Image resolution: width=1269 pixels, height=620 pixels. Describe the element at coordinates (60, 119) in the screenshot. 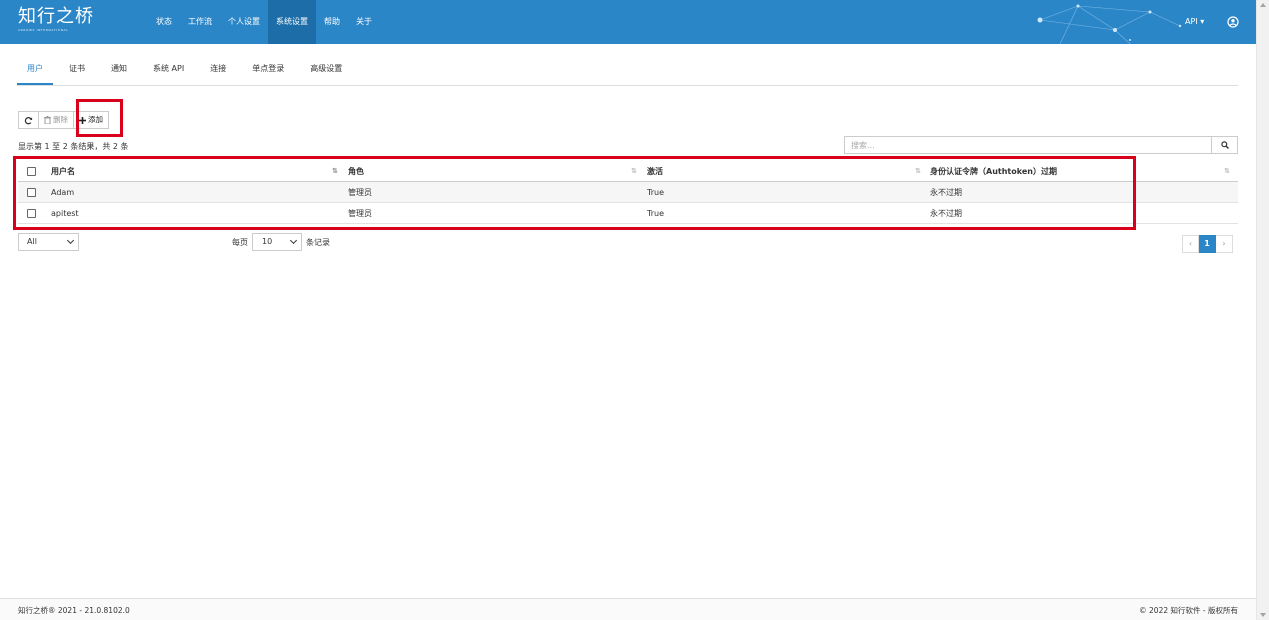

I see `delete-label: 删除` at that location.